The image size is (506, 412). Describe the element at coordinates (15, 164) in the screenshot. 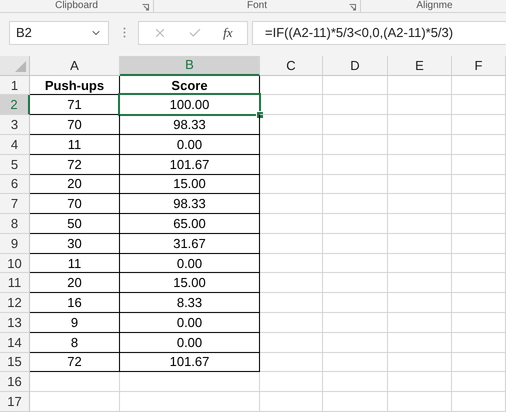

I see `row-header: 5` at that location.